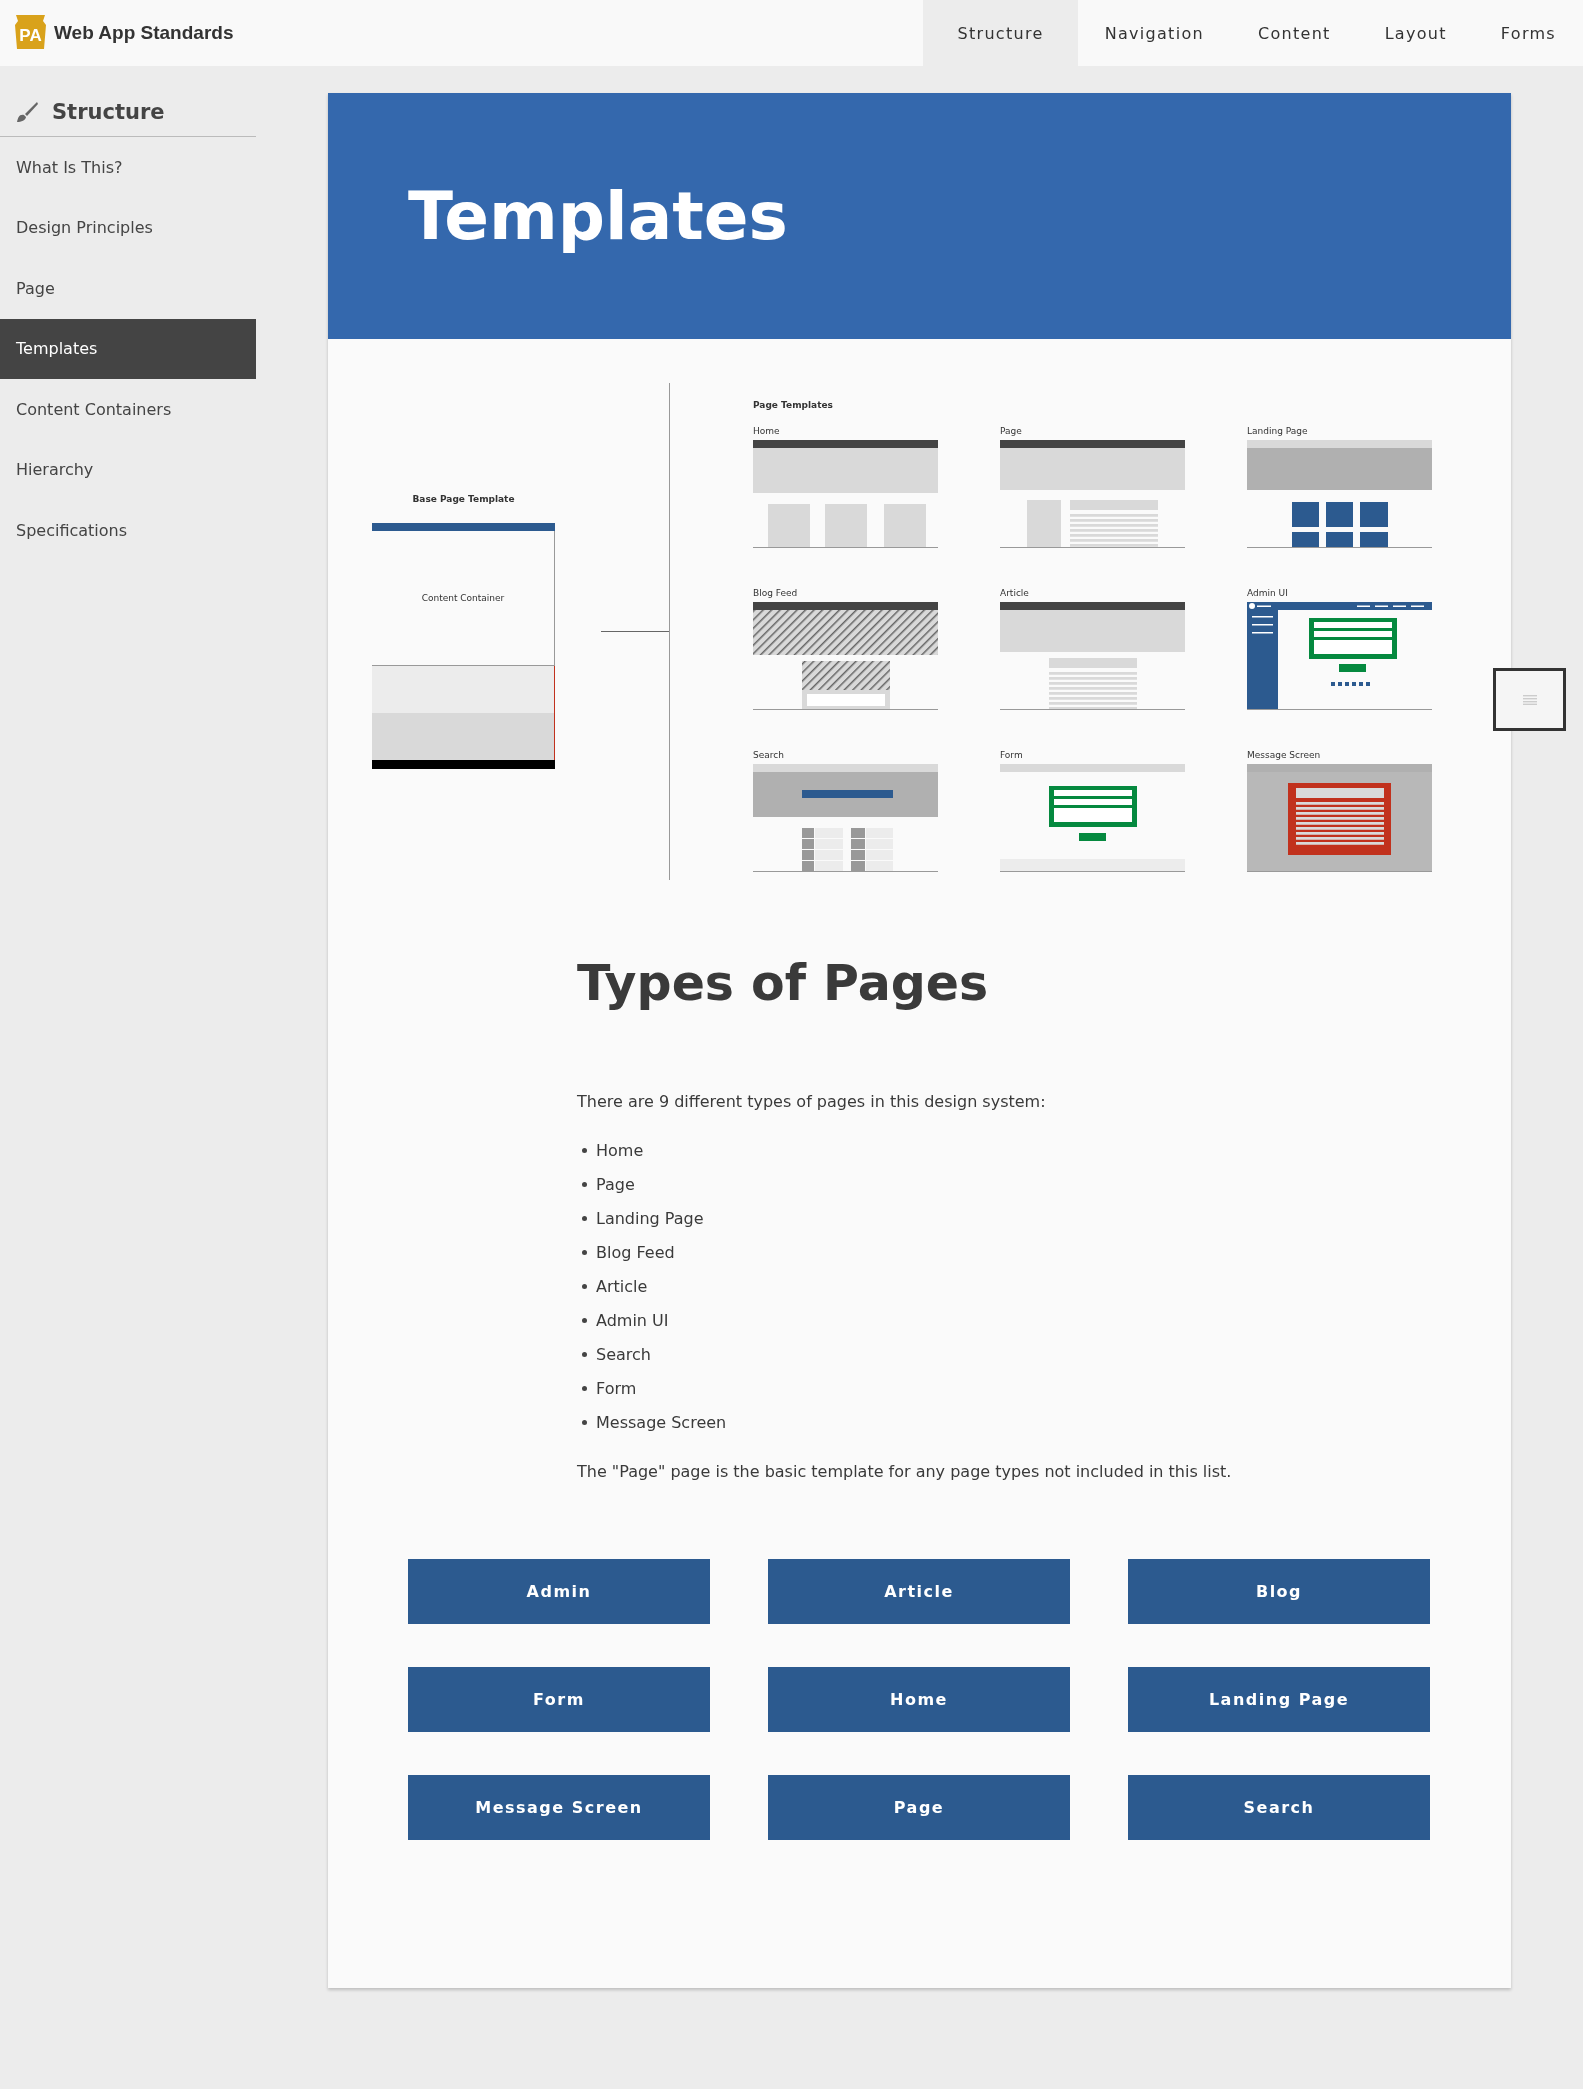 The height and width of the screenshot is (2089, 1583). Describe the element at coordinates (905, 1471) in the screenshot. I see `paragraph: The "Page" page is the basic template for any page types not included in this list.` at that location.